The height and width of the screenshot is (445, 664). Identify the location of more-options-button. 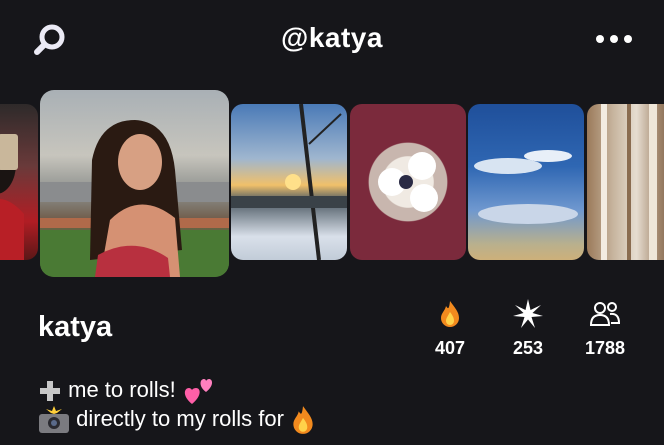
(614, 39).